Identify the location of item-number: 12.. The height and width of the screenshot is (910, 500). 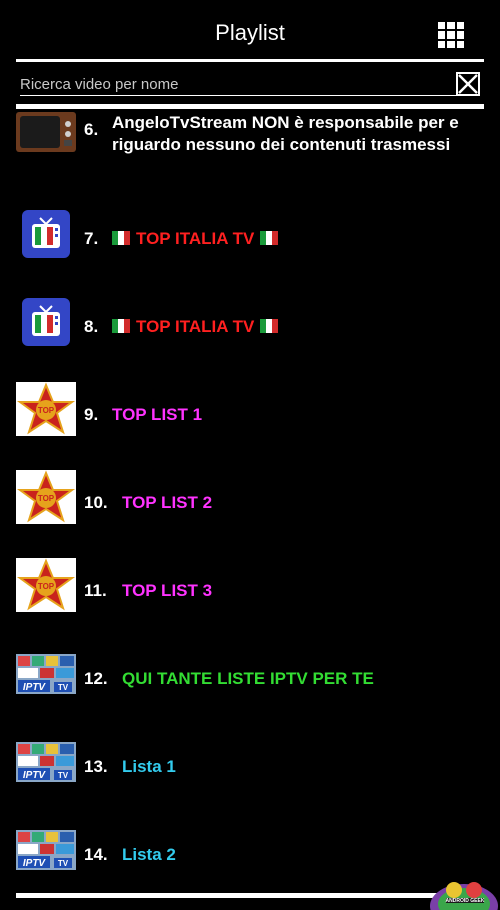
(96, 678).